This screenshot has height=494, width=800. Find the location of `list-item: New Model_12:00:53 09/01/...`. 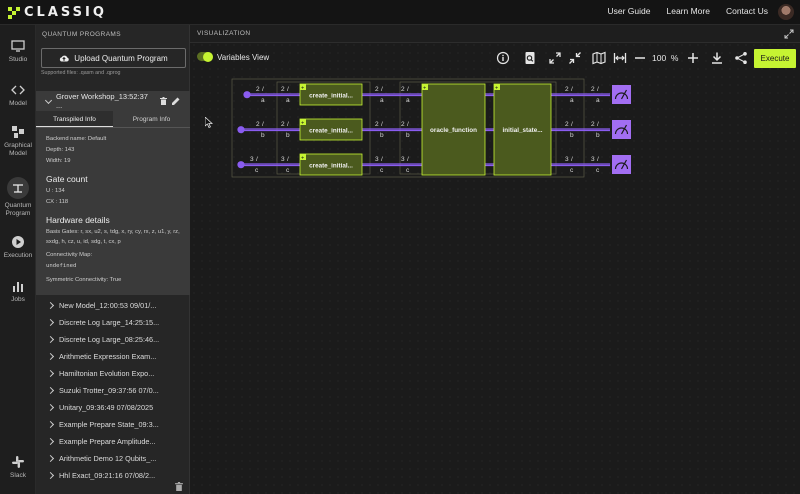

list-item: New Model_12:00:53 09/01/... is located at coordinates (113, 305).